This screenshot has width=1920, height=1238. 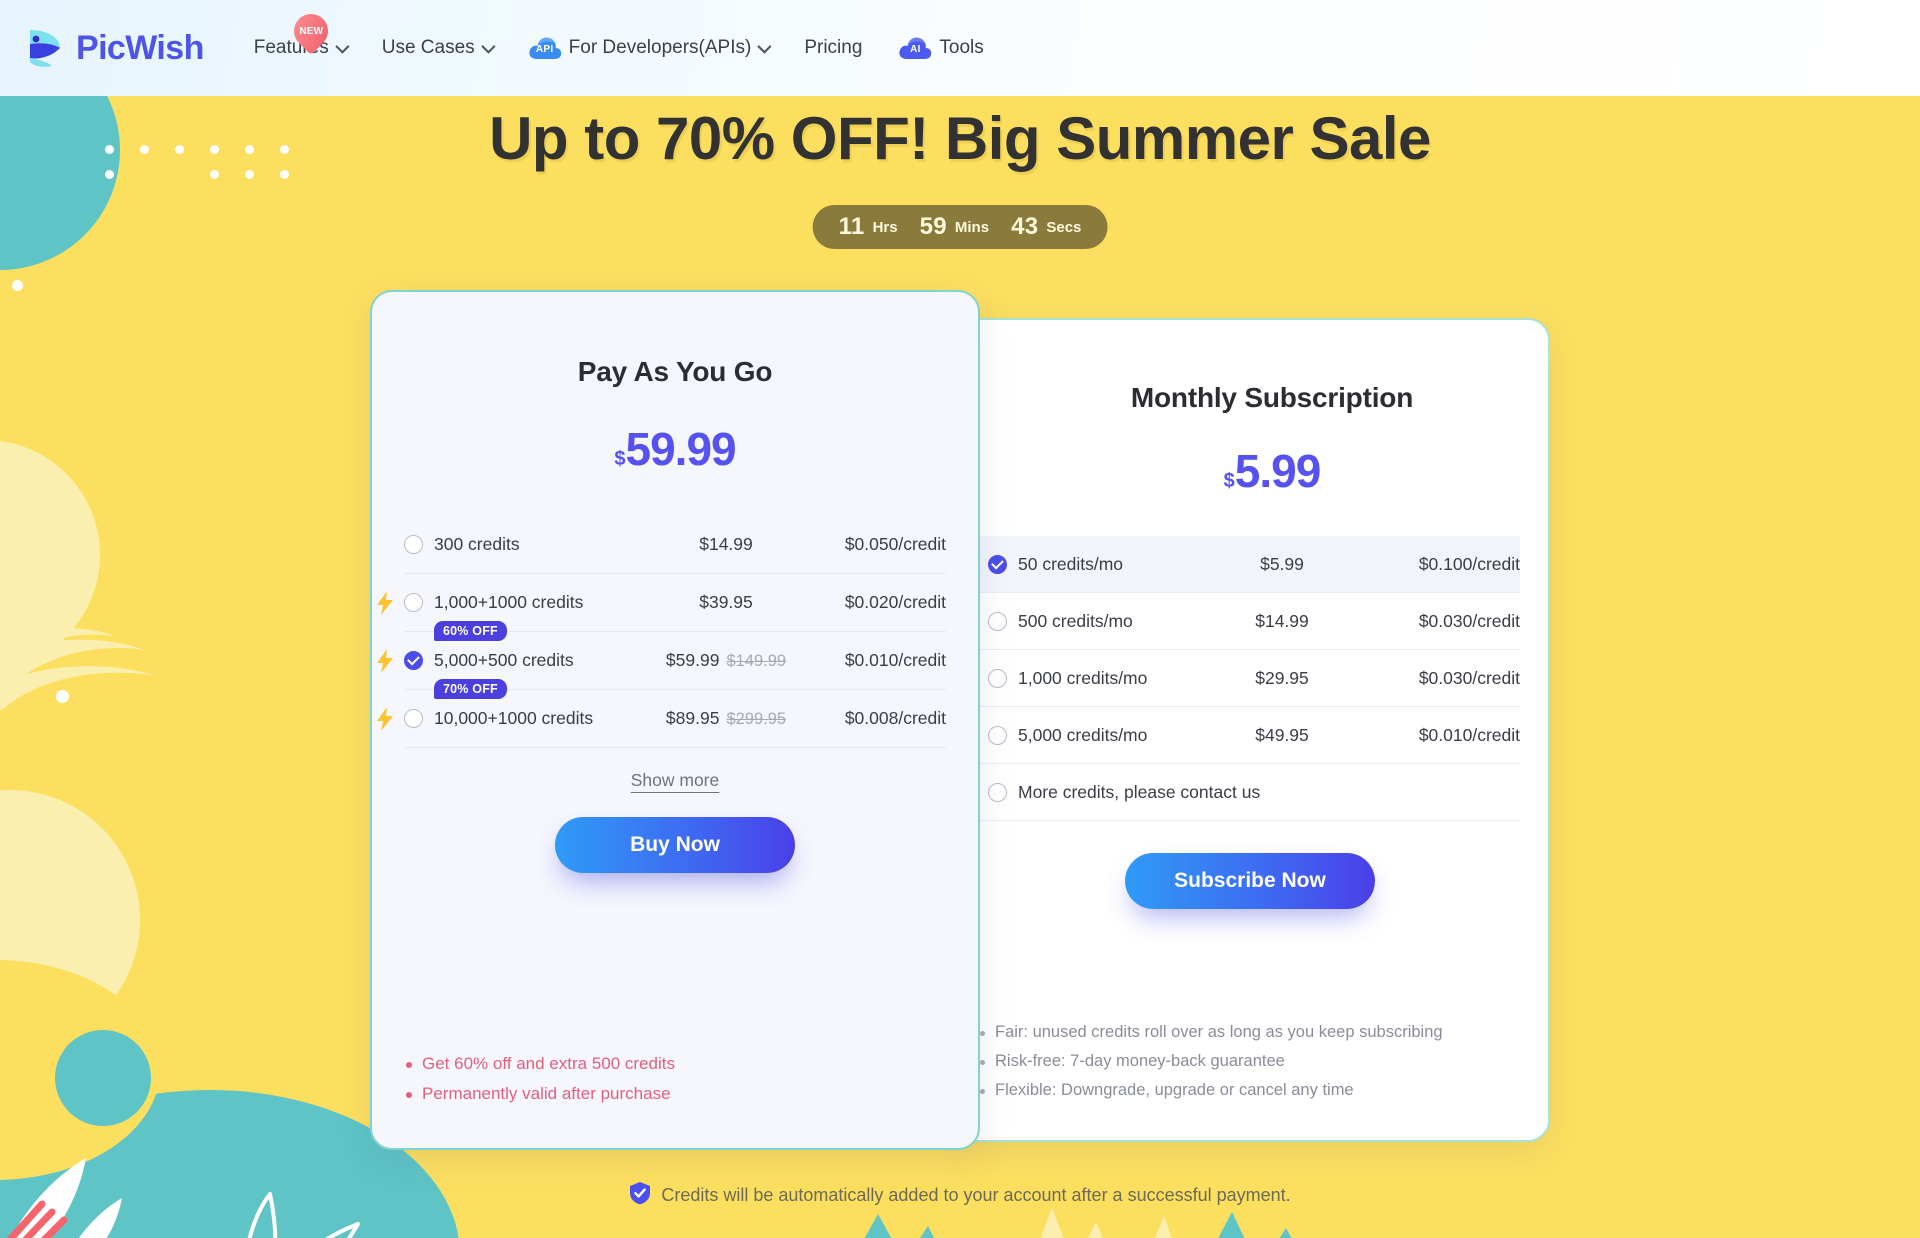 I want to click on plan-label: 10,000+1000 credits, so click(x=514, y=718).